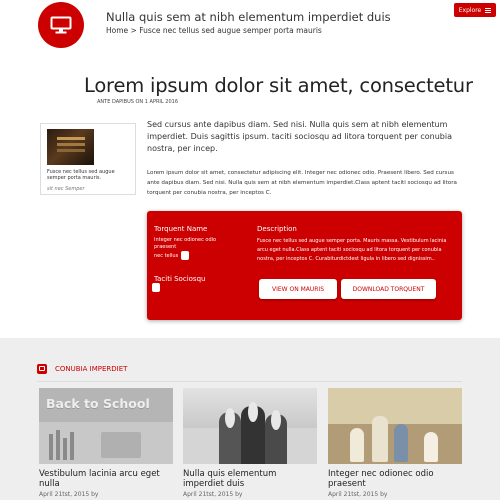 Image resolution: width=500 pixels, height=500 pixels. I want to click on panel-description-heading: Description, so click(277, 229).